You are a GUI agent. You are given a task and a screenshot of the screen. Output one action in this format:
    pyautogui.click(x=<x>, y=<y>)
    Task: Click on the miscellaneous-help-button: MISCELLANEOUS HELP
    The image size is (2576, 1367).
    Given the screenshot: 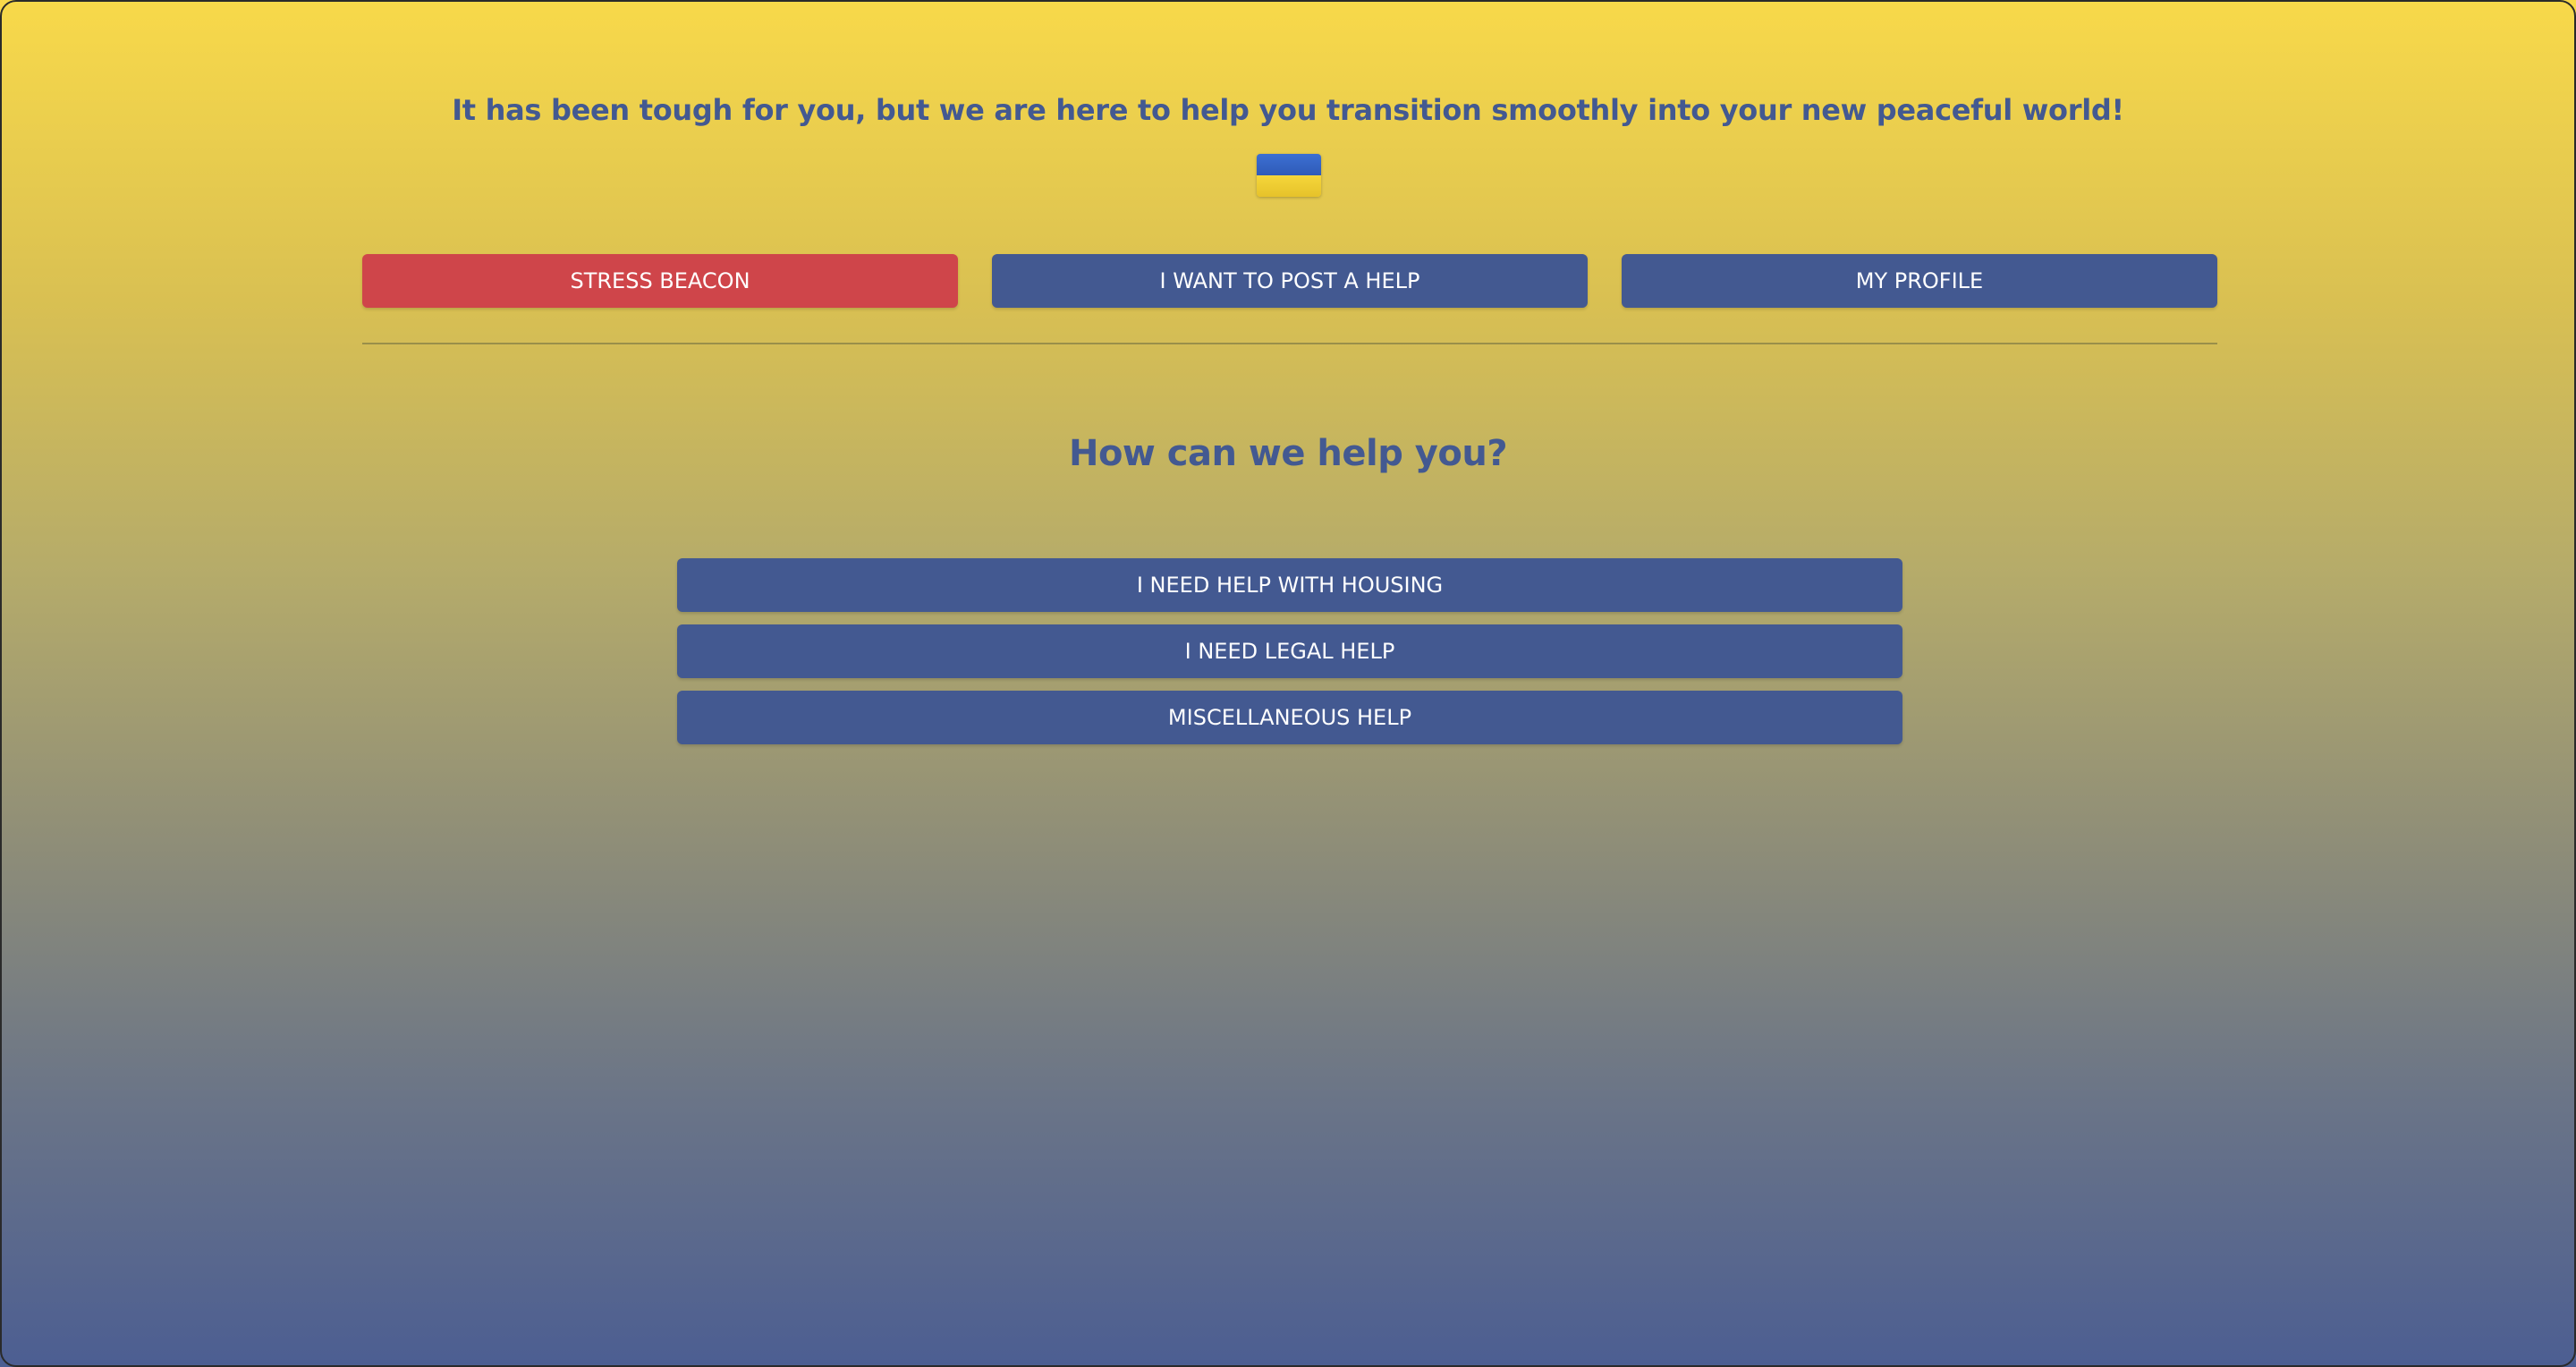 What is the action you would take?
    pyautogui.click(x=1289, y=717)
    